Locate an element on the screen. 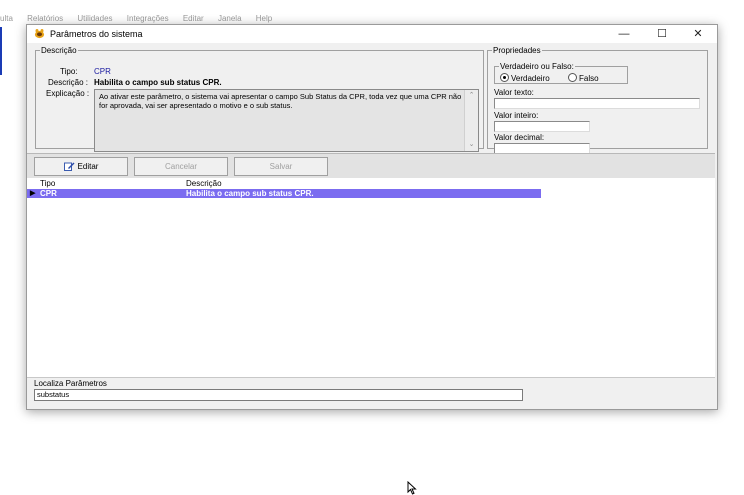 The height and width of the screenshot is (495, 744). row-descricao-cell: Habilita o campo sub status CPR. is located at coordinates (250, 193).